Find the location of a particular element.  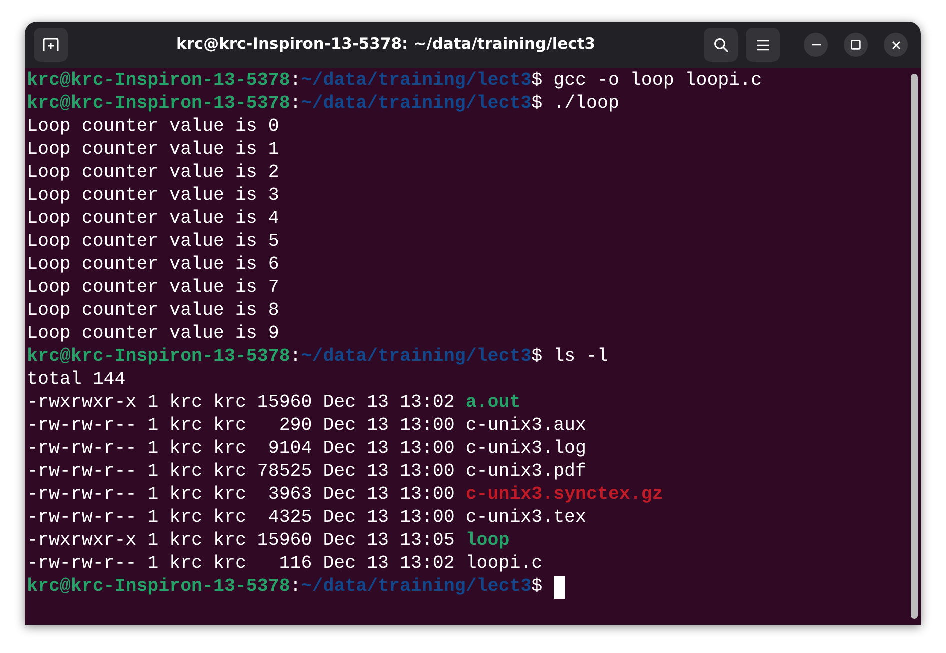

terminal-text: -rwxrwxr-x 1 krc krc 15960 Dec 13 13:05 is located at coordinates (241, 541).